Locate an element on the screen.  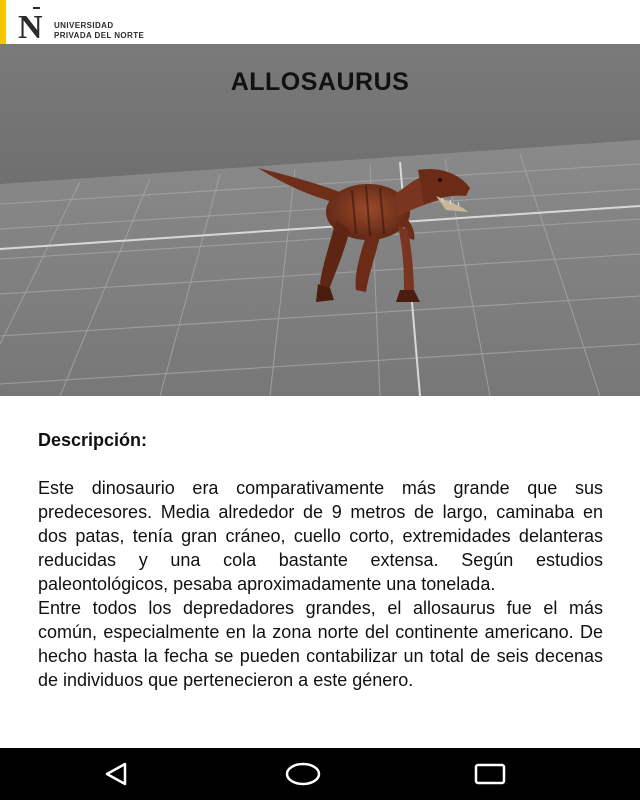
back-triangle-icon is located at coordinates (116, 774).